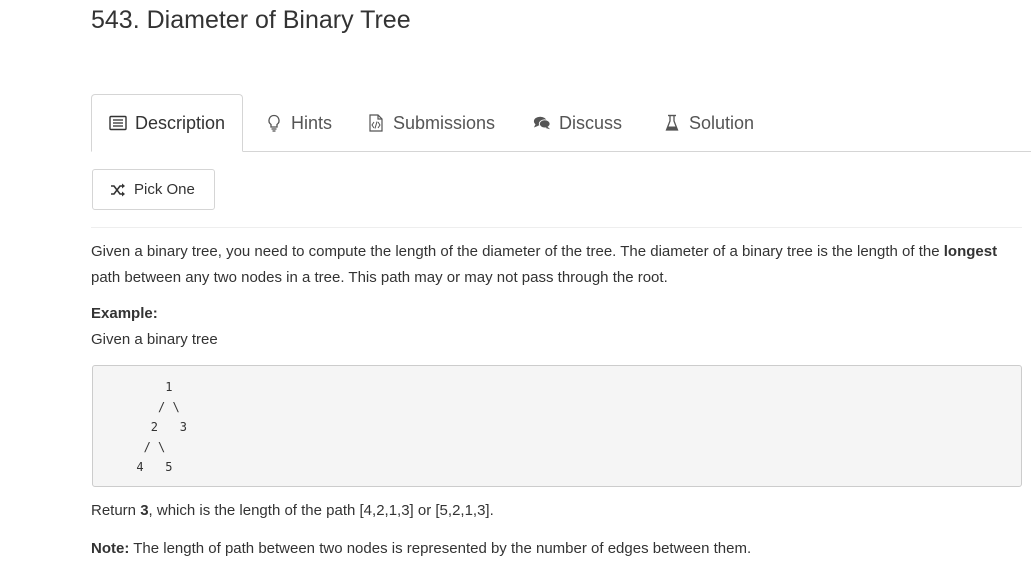 The width and height of the screenshot is (1031, 571). I want to click on comments-icon, so click(542, 123).